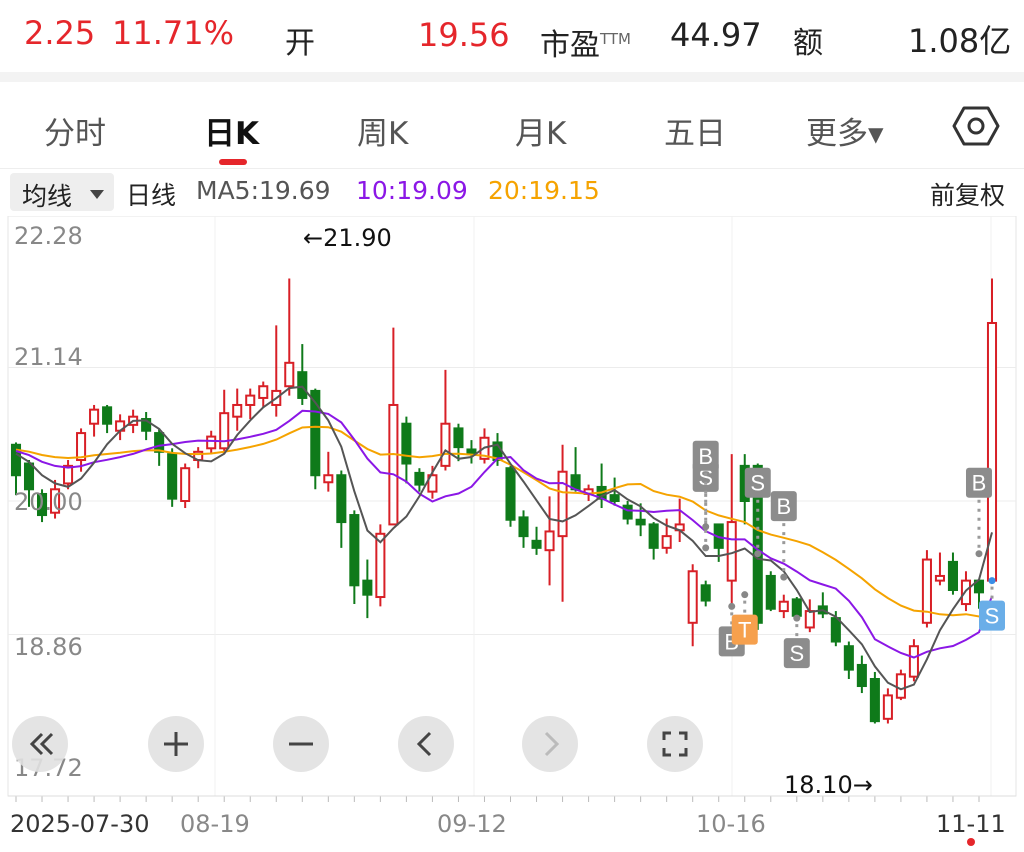 Image resolution: width=1024 pixels, height=852 pixels. Describe the element at coordinates (80, 824) in the screenshot. I see `x-tick-label: 2025-07-30` at that location.